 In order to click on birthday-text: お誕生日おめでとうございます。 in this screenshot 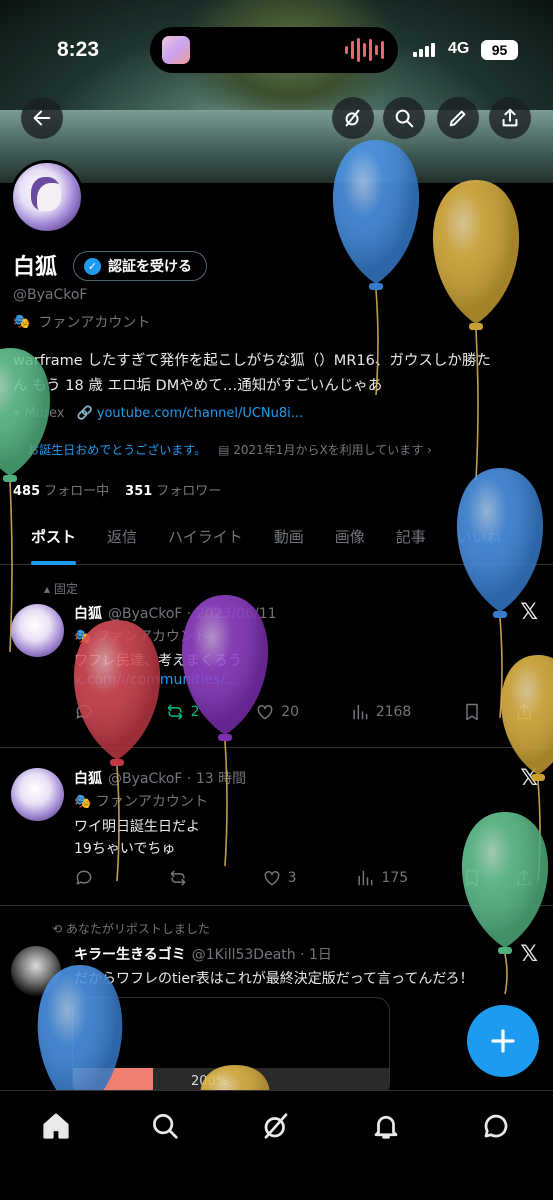, I will do `click(117, 450)`.